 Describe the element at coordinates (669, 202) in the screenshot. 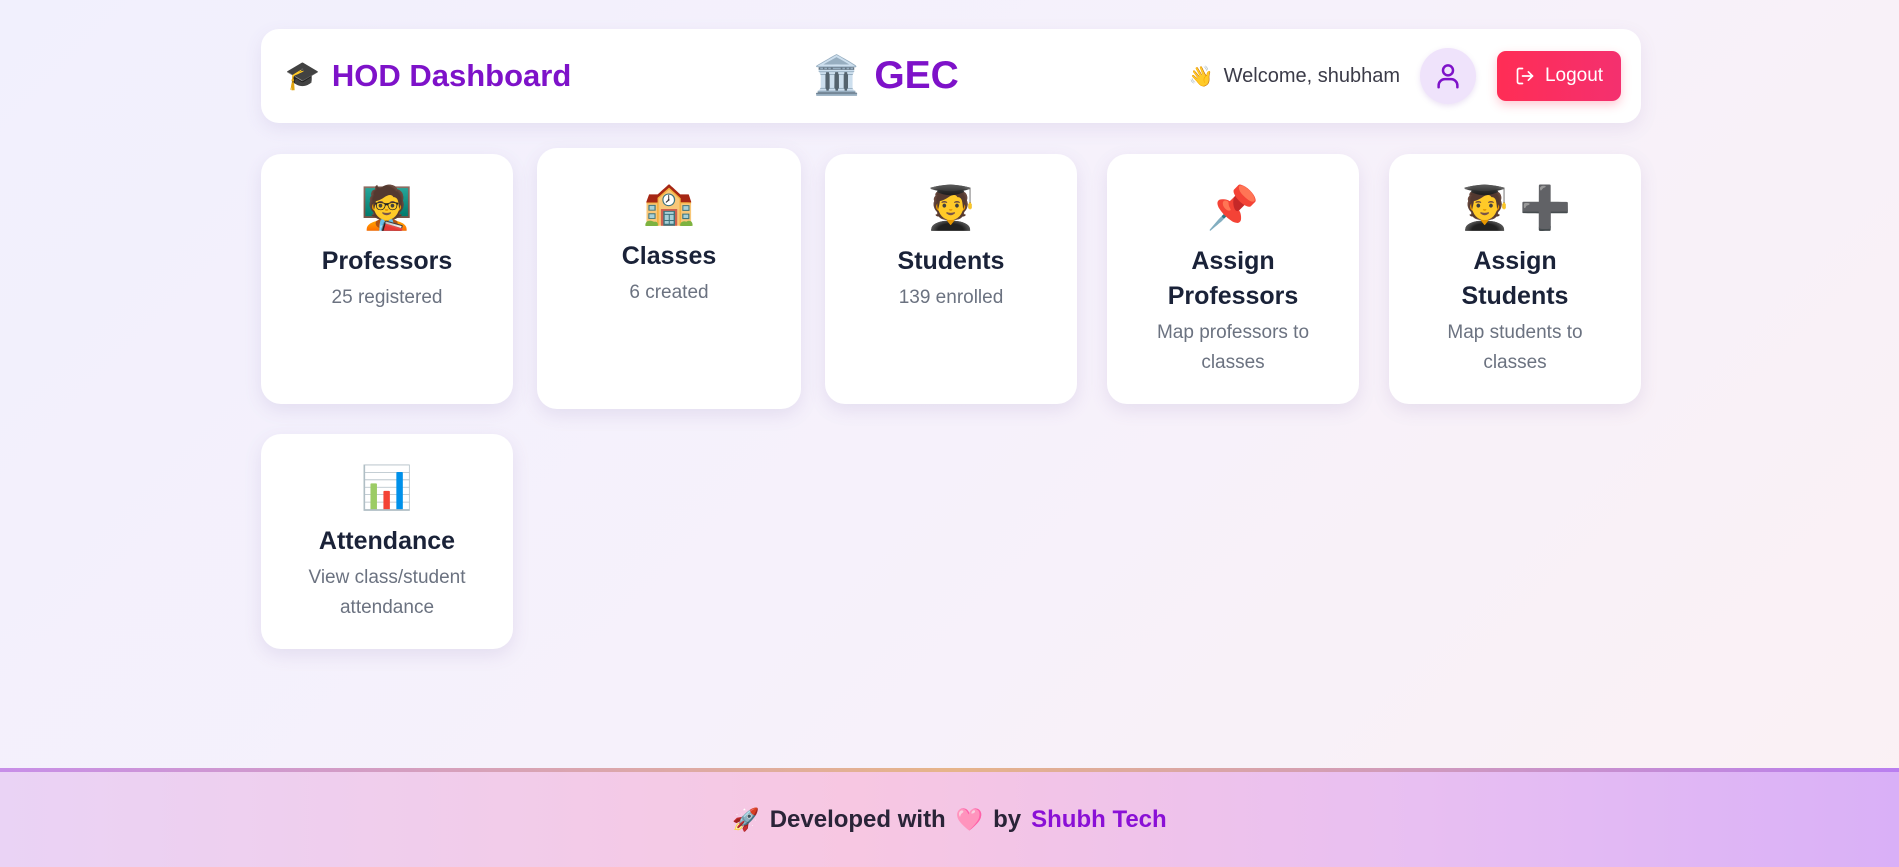

I see `school-icon: 🏫` at that location.